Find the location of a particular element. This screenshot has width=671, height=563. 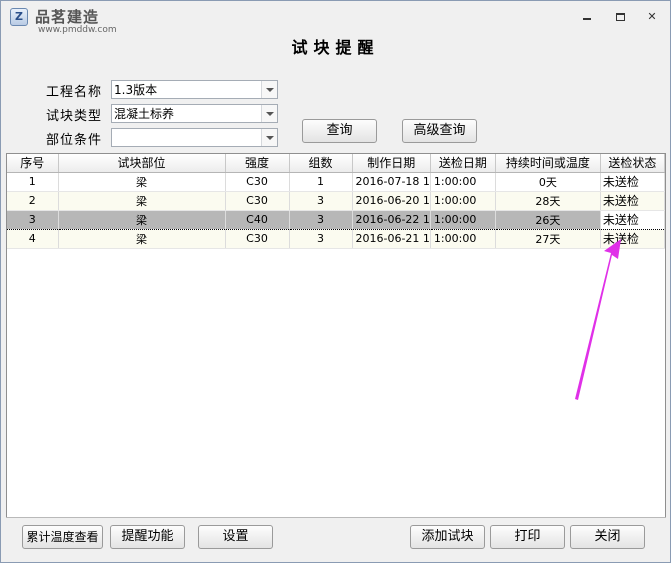

table-row-selected: 3 梁 C40 3 2016-06-22 1 1:00:00 26天 未送检 is located at coordinates (336, 219).